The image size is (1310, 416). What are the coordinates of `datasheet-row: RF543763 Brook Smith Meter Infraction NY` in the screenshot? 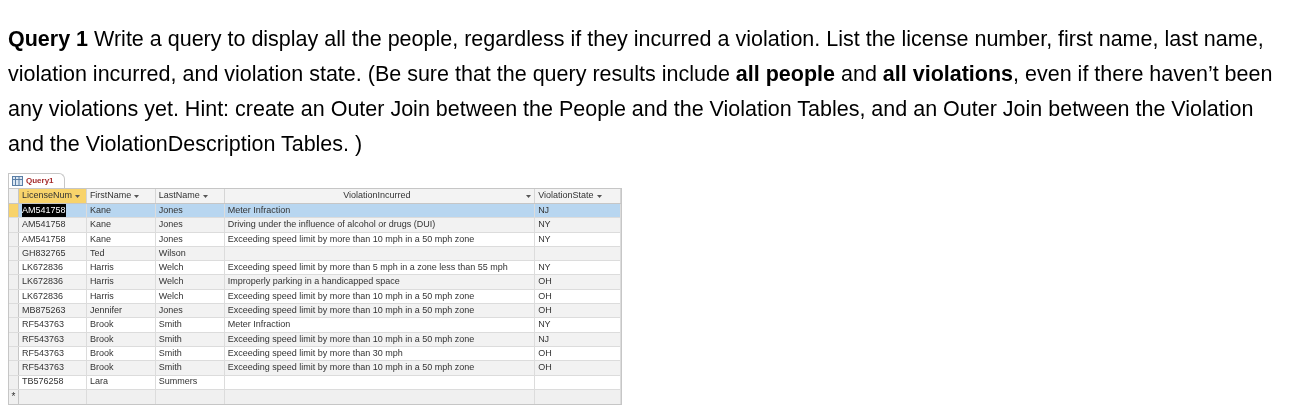 It's located at (315, 325).